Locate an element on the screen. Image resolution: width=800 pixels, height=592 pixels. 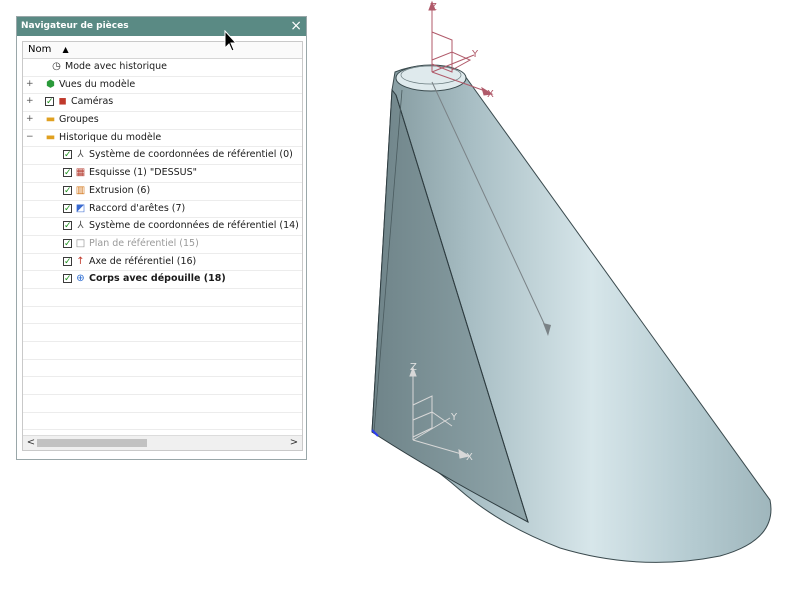
tree-row-label: Esquisse (1) "DESSUS" is located at coordinates (143, 173).